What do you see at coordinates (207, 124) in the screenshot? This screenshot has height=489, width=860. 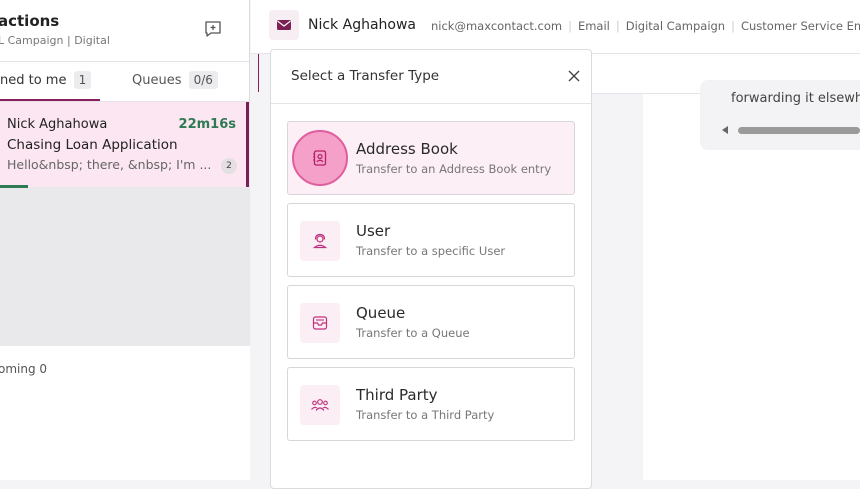 I see `conversation-timer: 22m16s` at bounding box center [207, 124].